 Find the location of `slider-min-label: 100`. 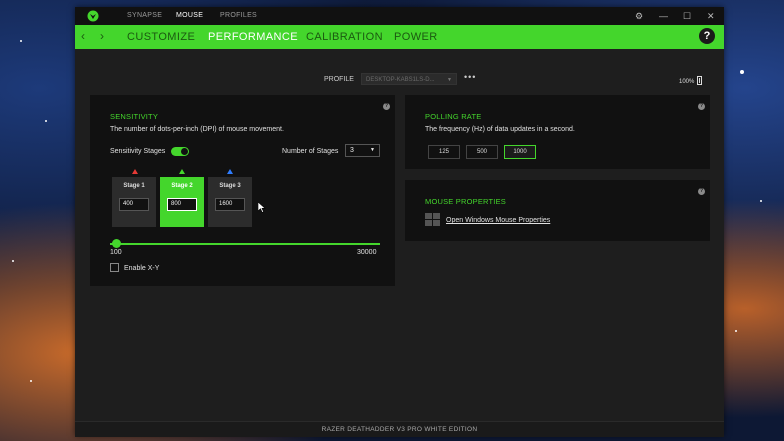

slider-min-label: 100 is located at coordinates (116, 252).